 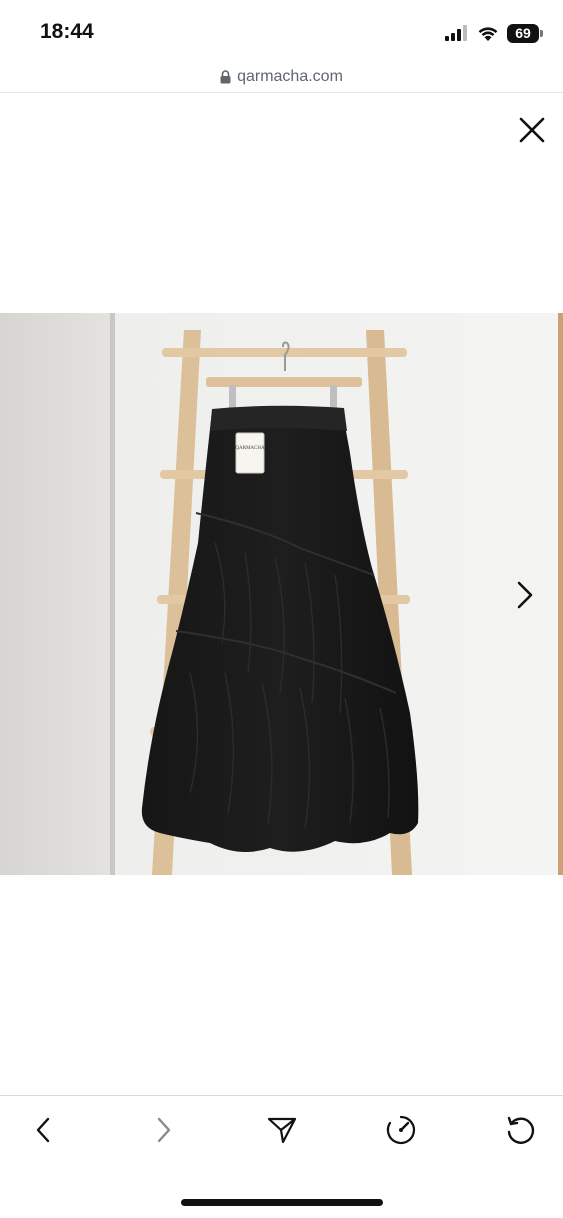 I want to click on browser-toolbar, so click(x=281, y=1132).